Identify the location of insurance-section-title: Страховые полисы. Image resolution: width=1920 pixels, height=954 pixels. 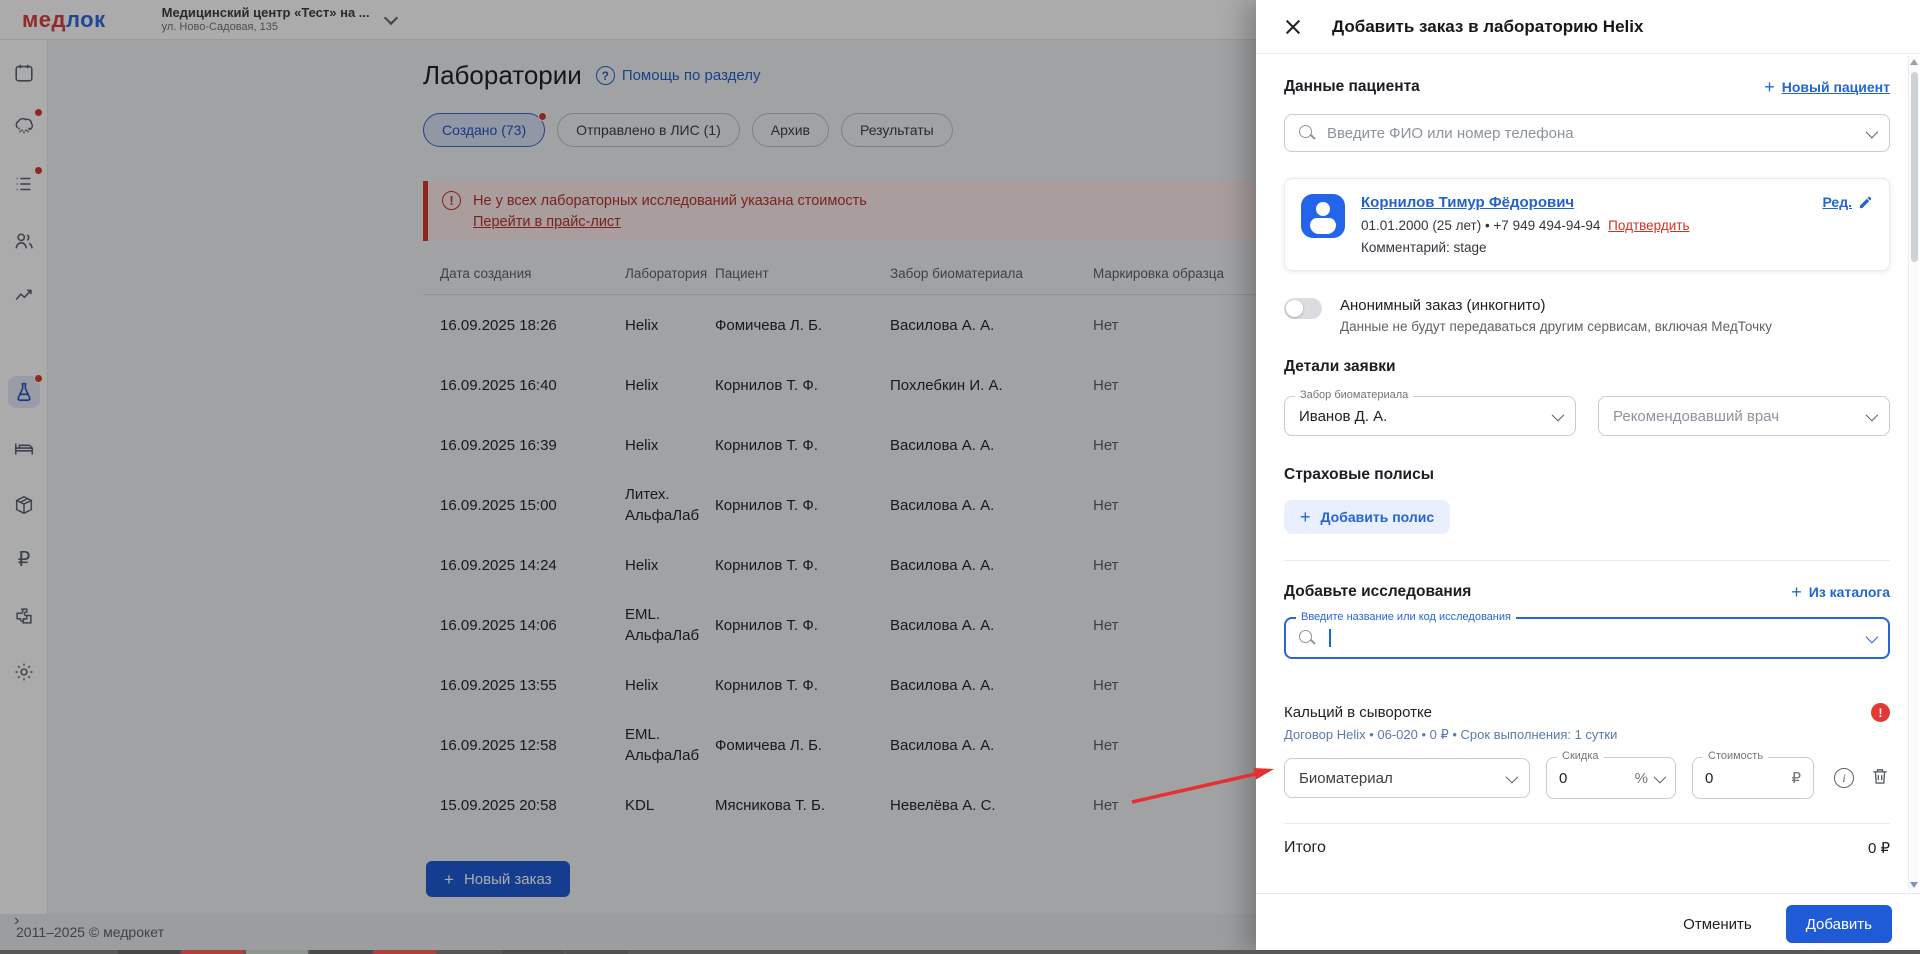
(1359, 474).